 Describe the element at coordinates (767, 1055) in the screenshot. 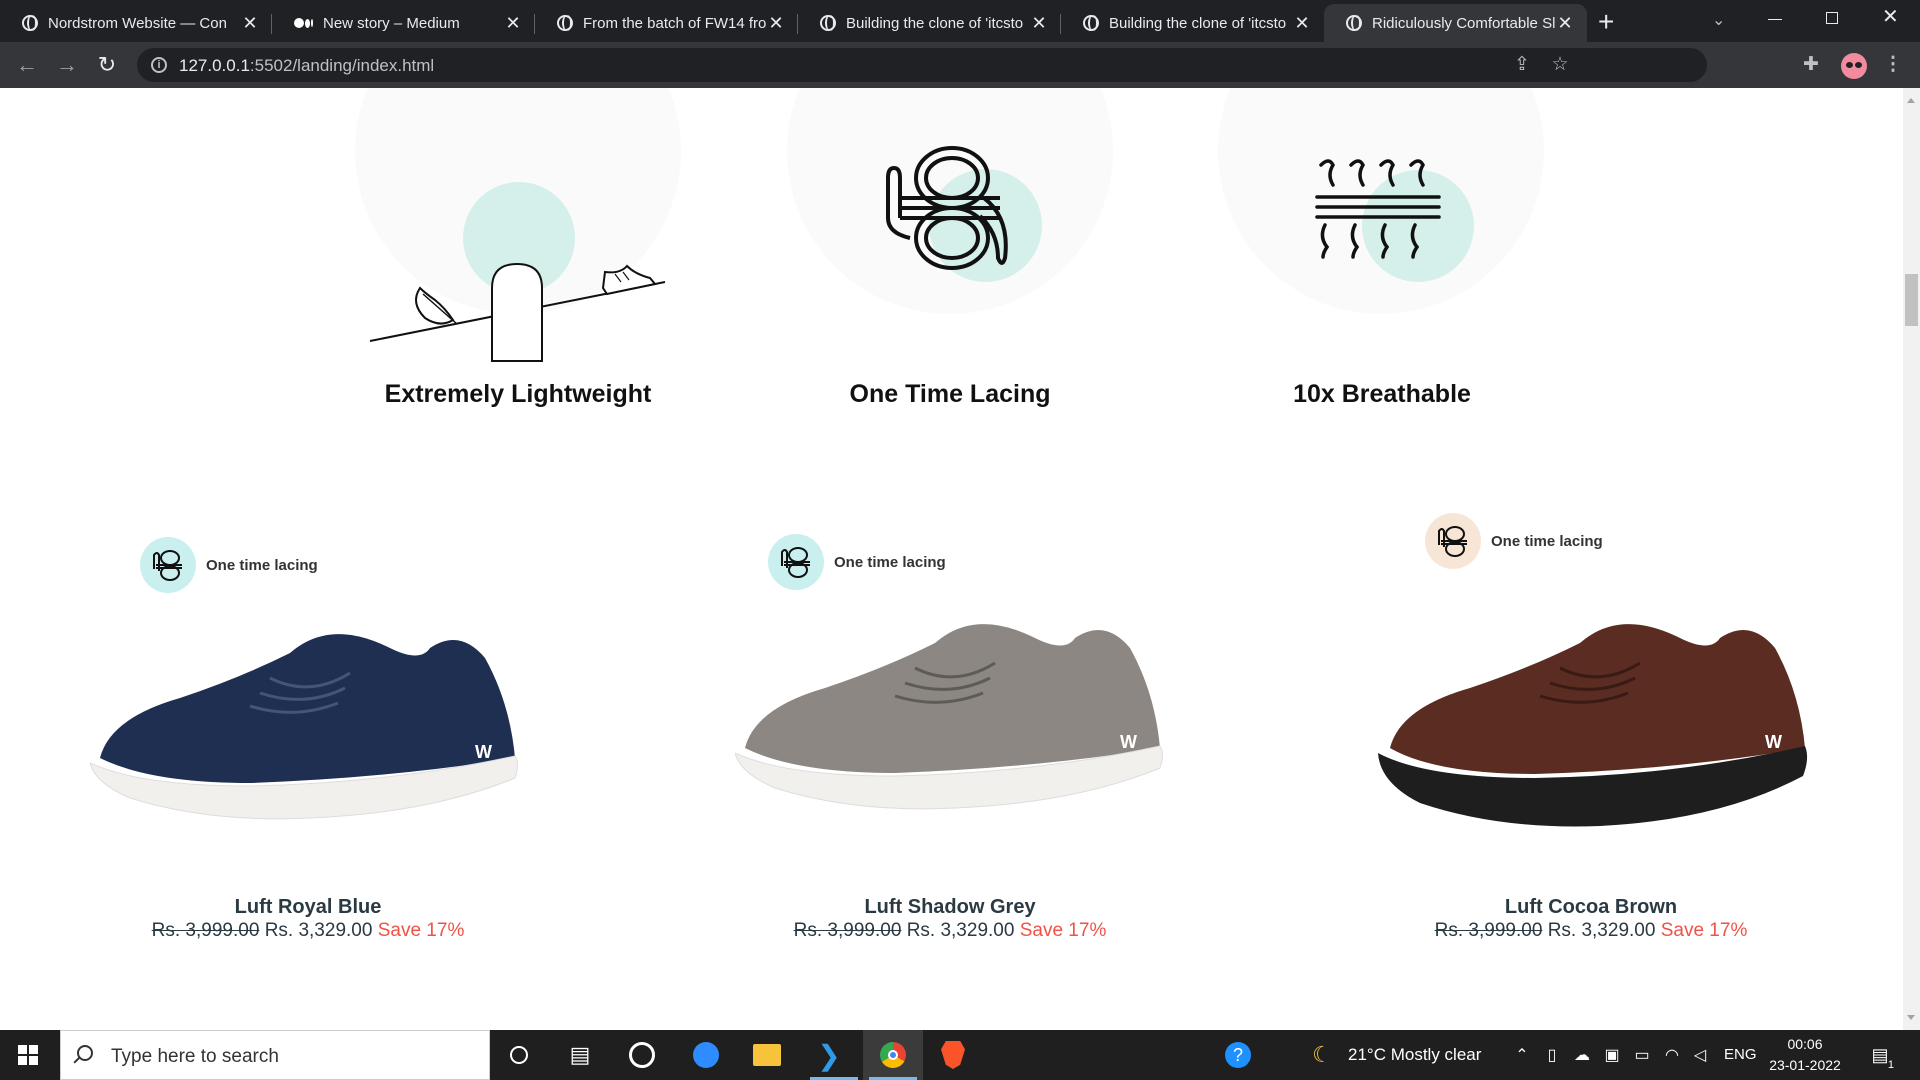

I see `file-explorer-icon` at that location.